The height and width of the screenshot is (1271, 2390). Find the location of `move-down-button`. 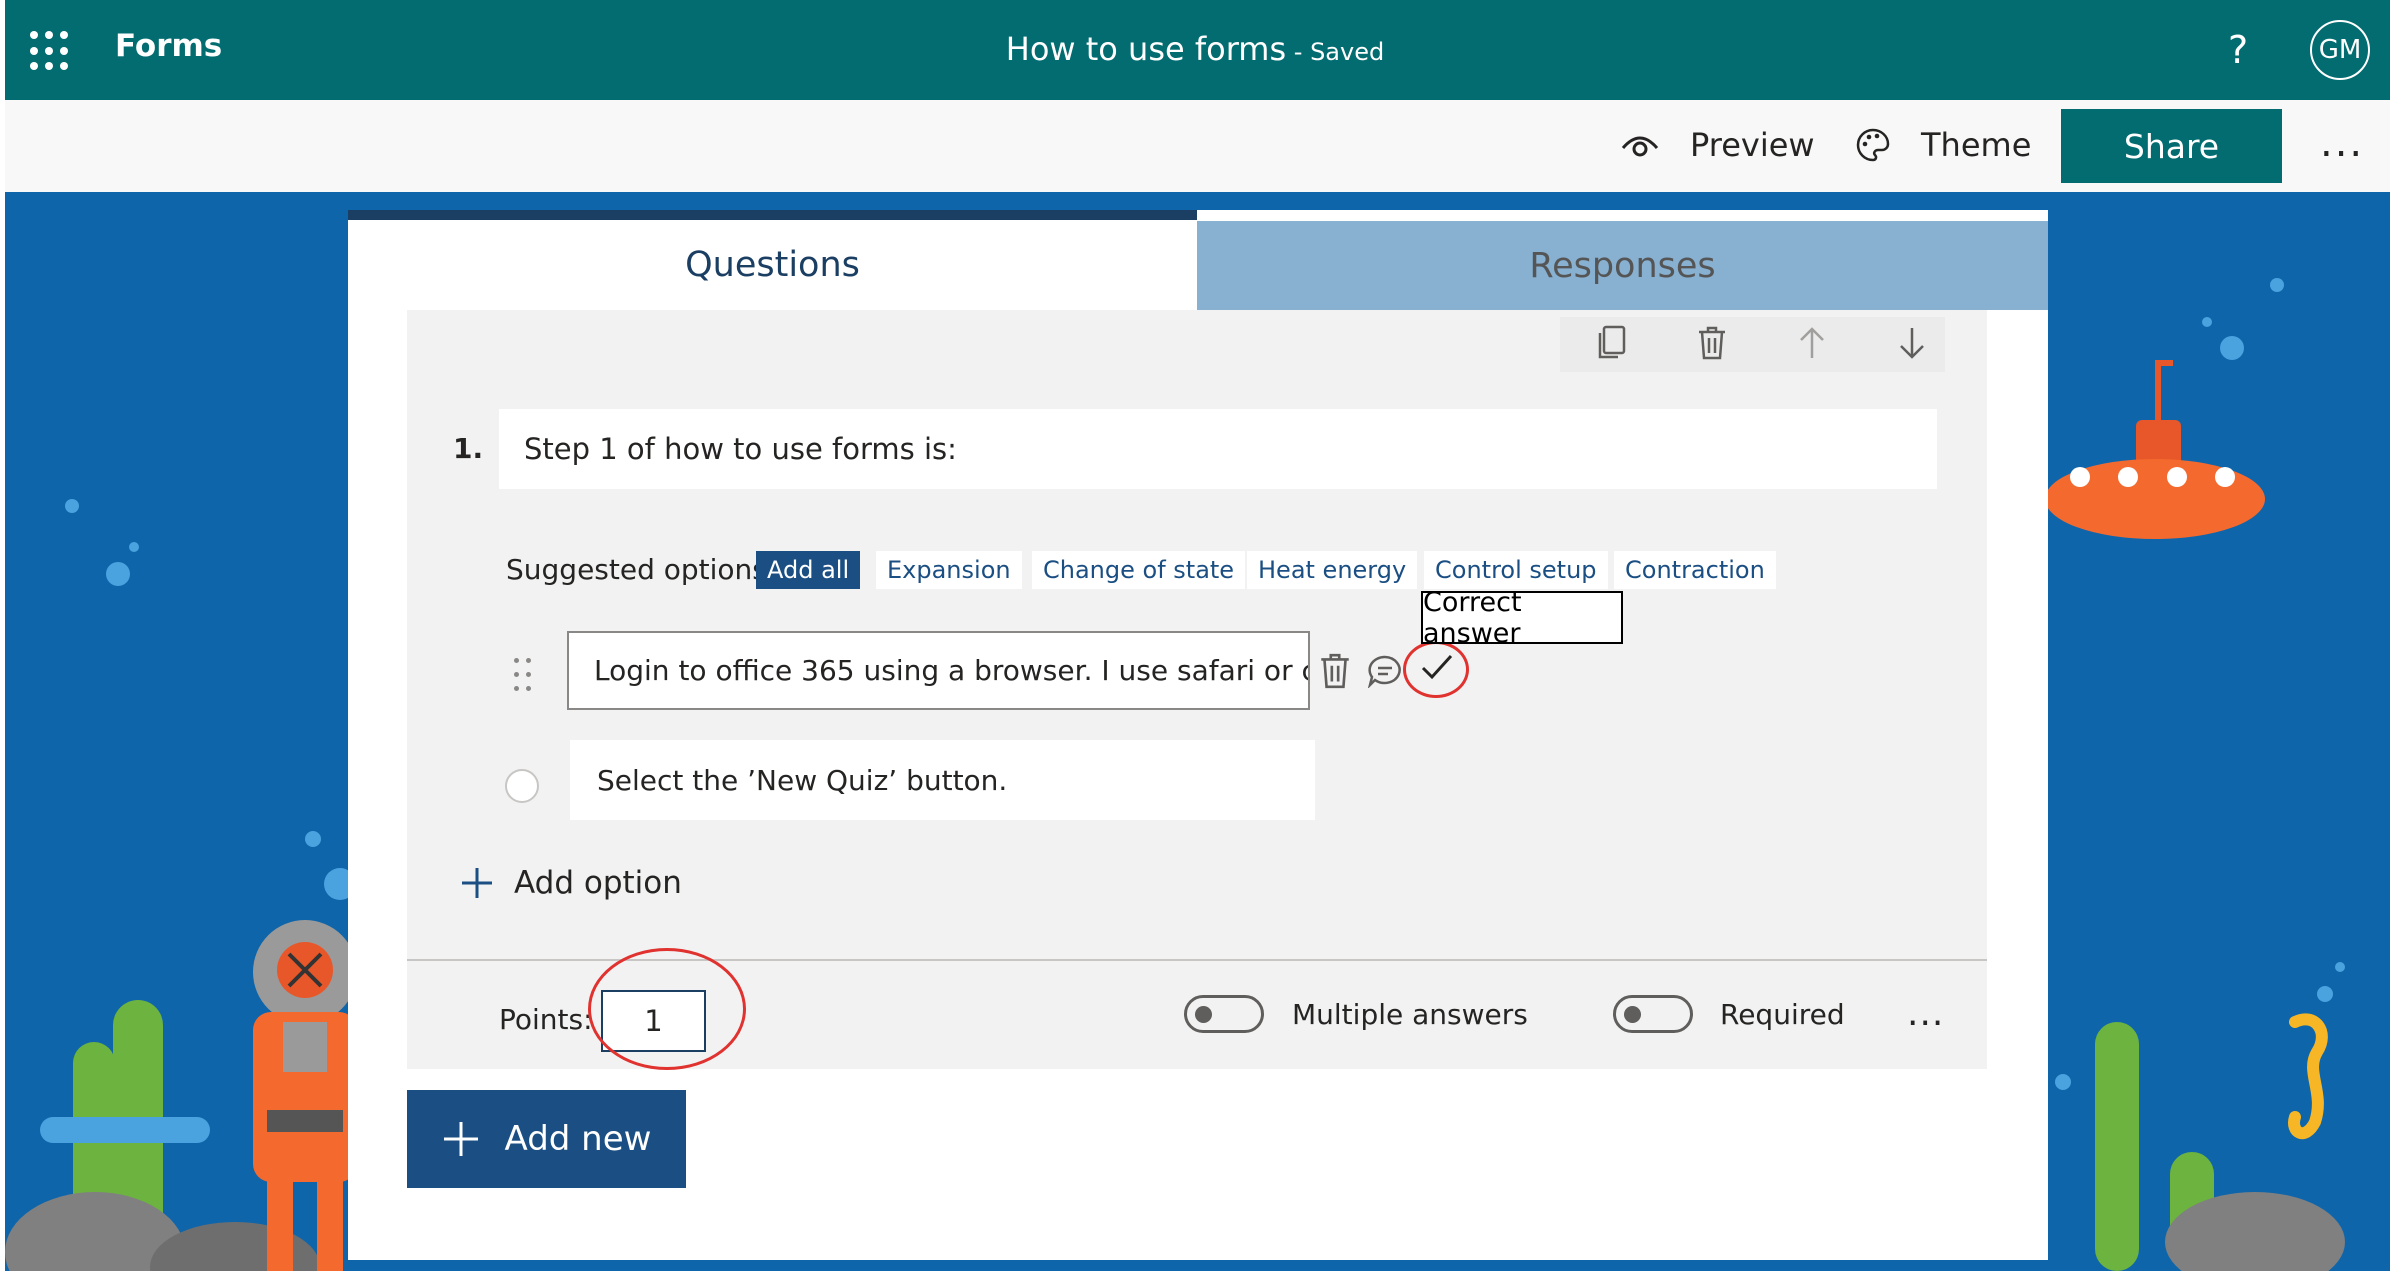

move-down-button is located at coordinates (1912, 343).